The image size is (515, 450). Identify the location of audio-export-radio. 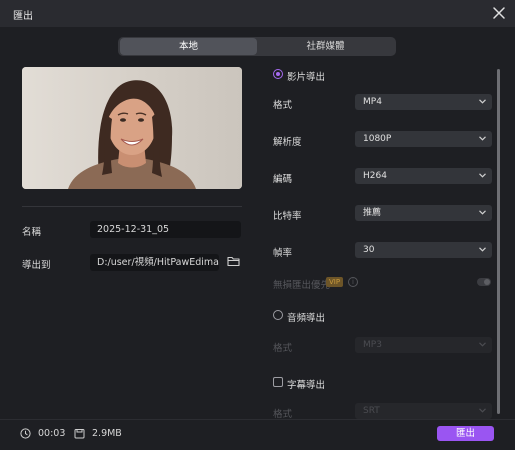
(278, 315).